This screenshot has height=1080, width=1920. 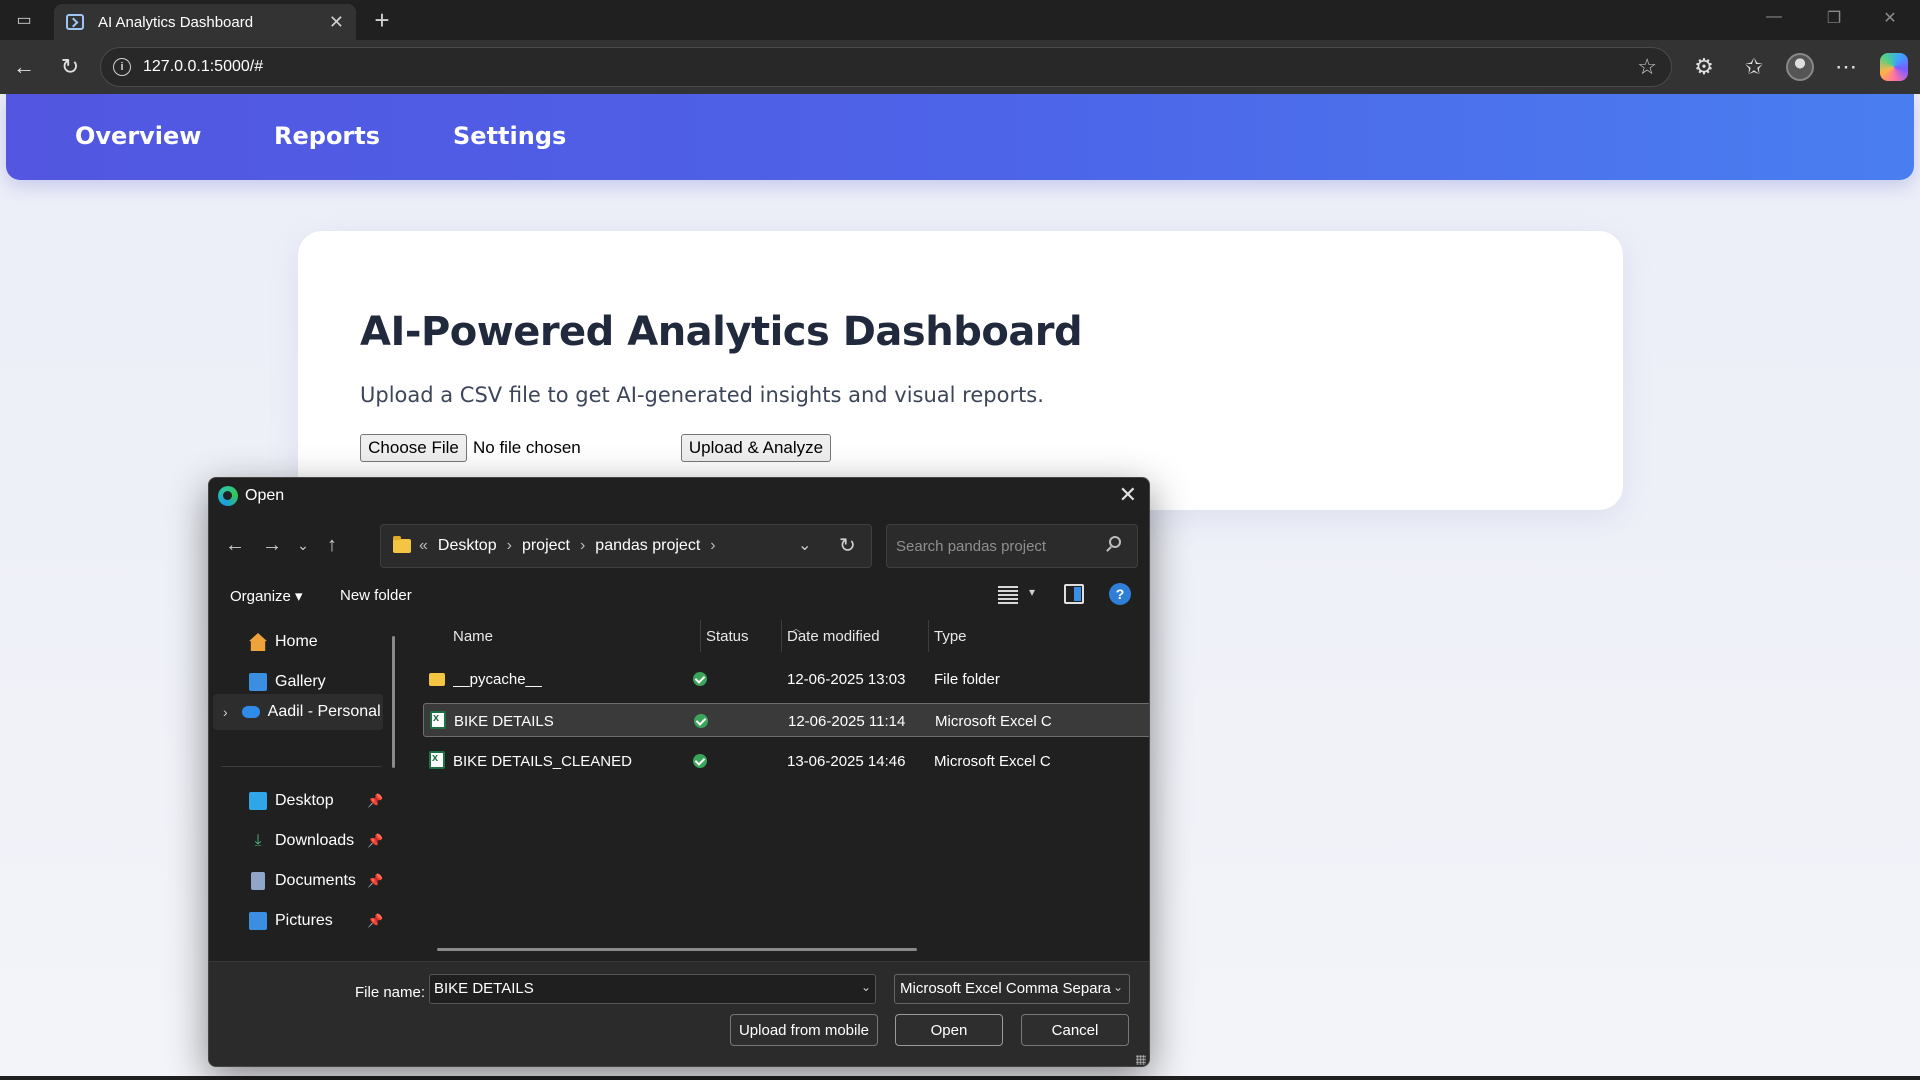 What do you see at coordinates (1075, 1030) in the screenshot?
I see `cancel-button: Cancel` at bounding box center [1075, 1030].